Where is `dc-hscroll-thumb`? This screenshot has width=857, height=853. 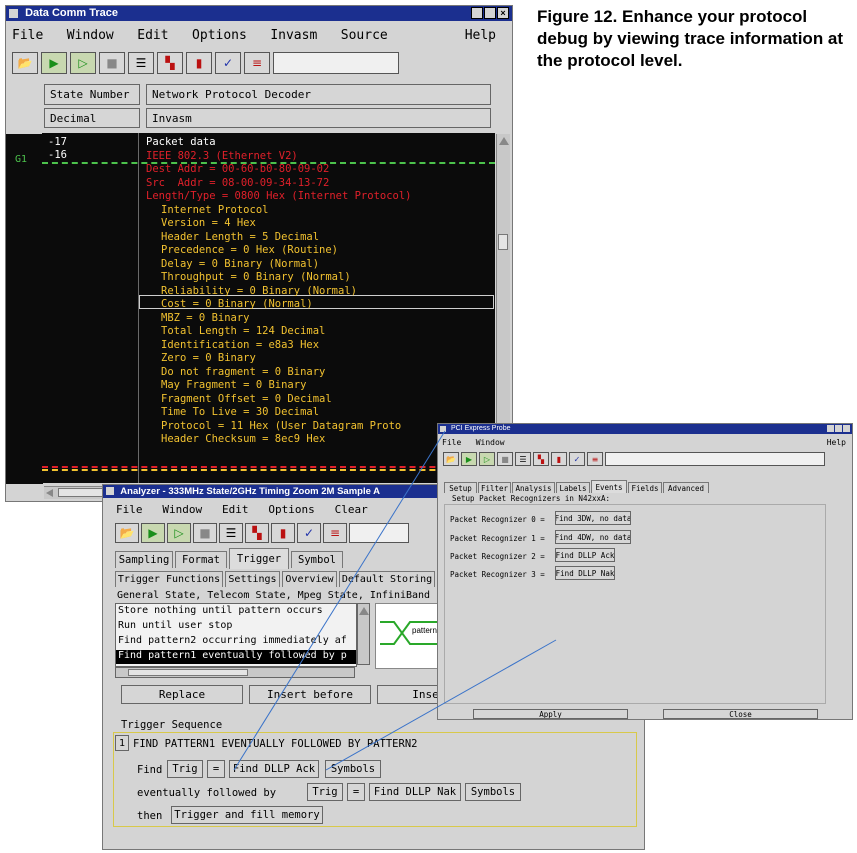
dc-hscroll-thumb is located at coordinates (188, 672).